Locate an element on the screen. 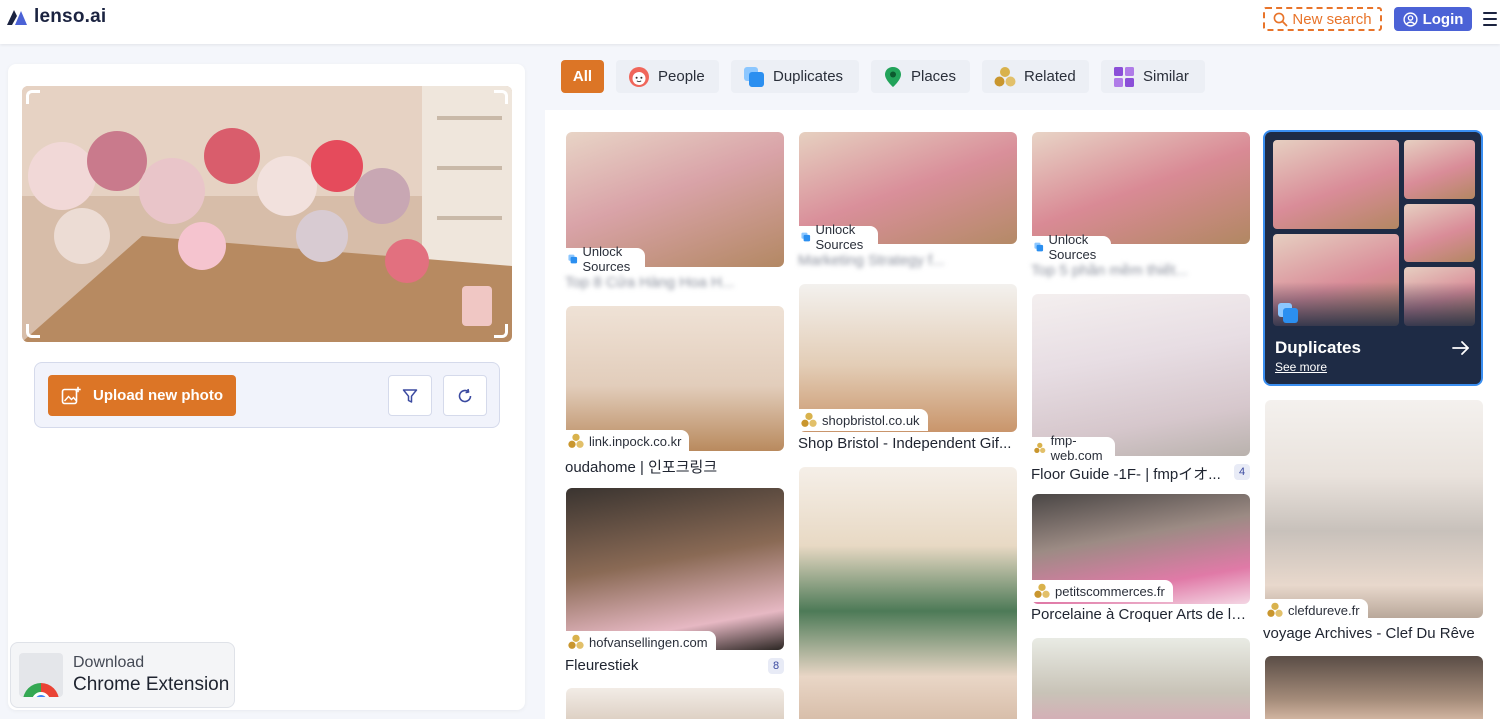 The image size is (1500, 719). grid-icon is located at coordinates (1124, 76).